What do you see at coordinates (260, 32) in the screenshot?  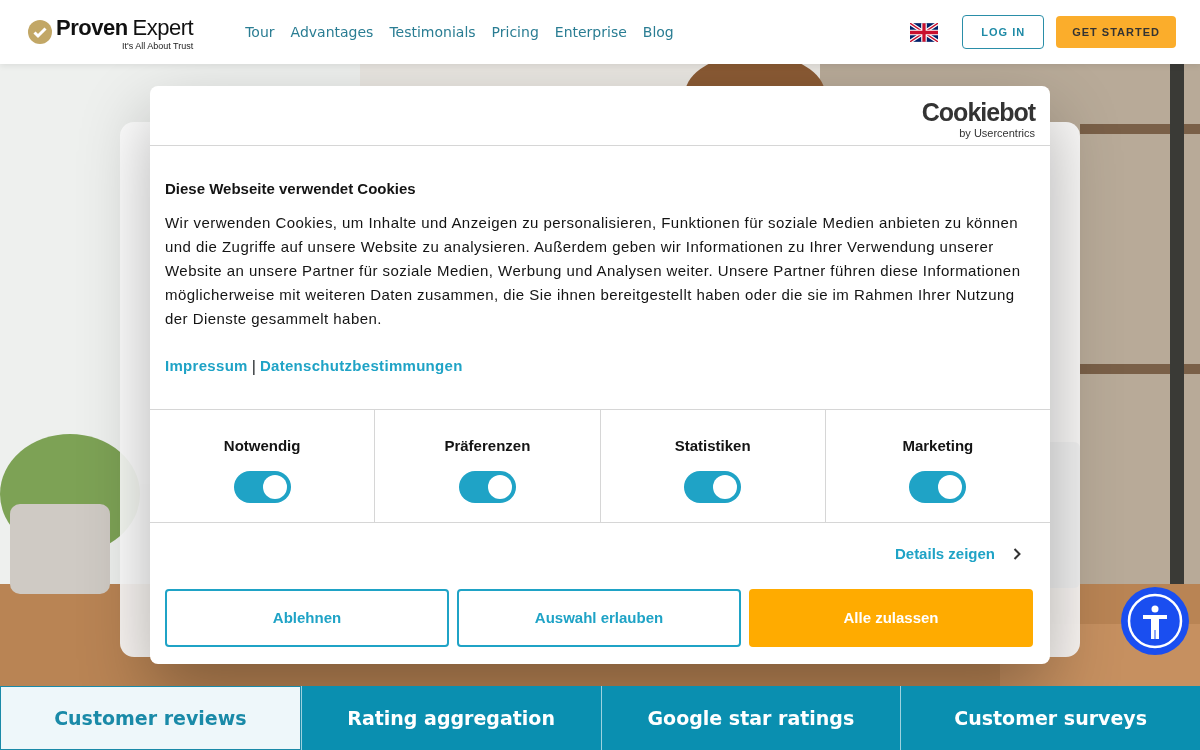 I see `nav-link: Tour` at bounding box center [260, 32].